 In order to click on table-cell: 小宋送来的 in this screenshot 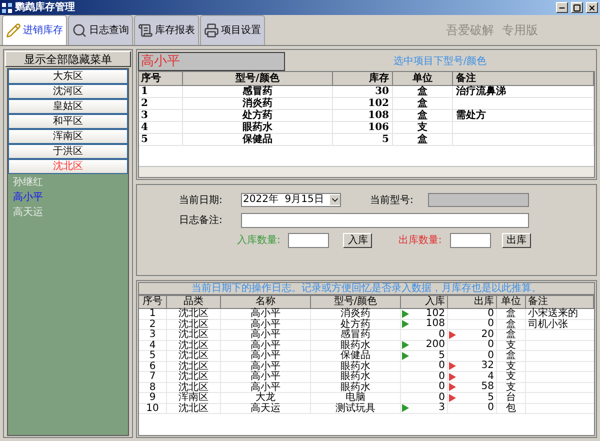, I will do `click(553, 313)`.